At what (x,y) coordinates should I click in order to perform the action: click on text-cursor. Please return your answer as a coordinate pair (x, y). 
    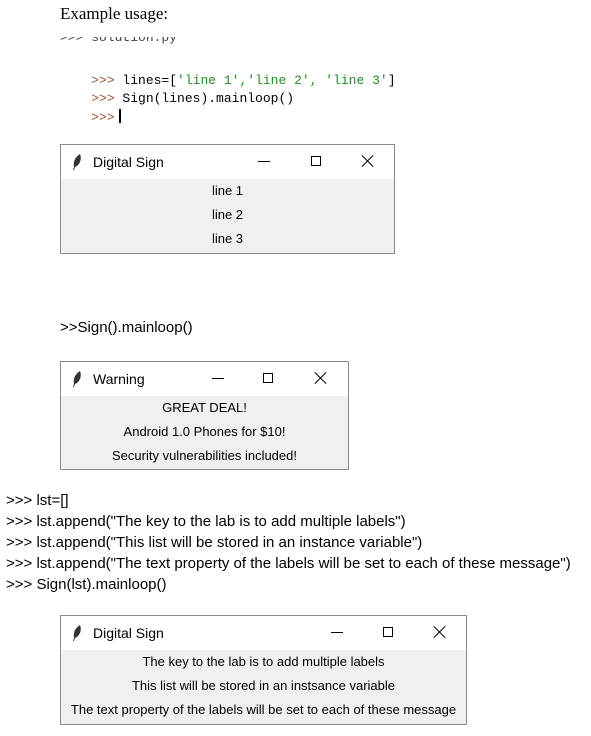
    Looking at the image, I should click on (119, 116).